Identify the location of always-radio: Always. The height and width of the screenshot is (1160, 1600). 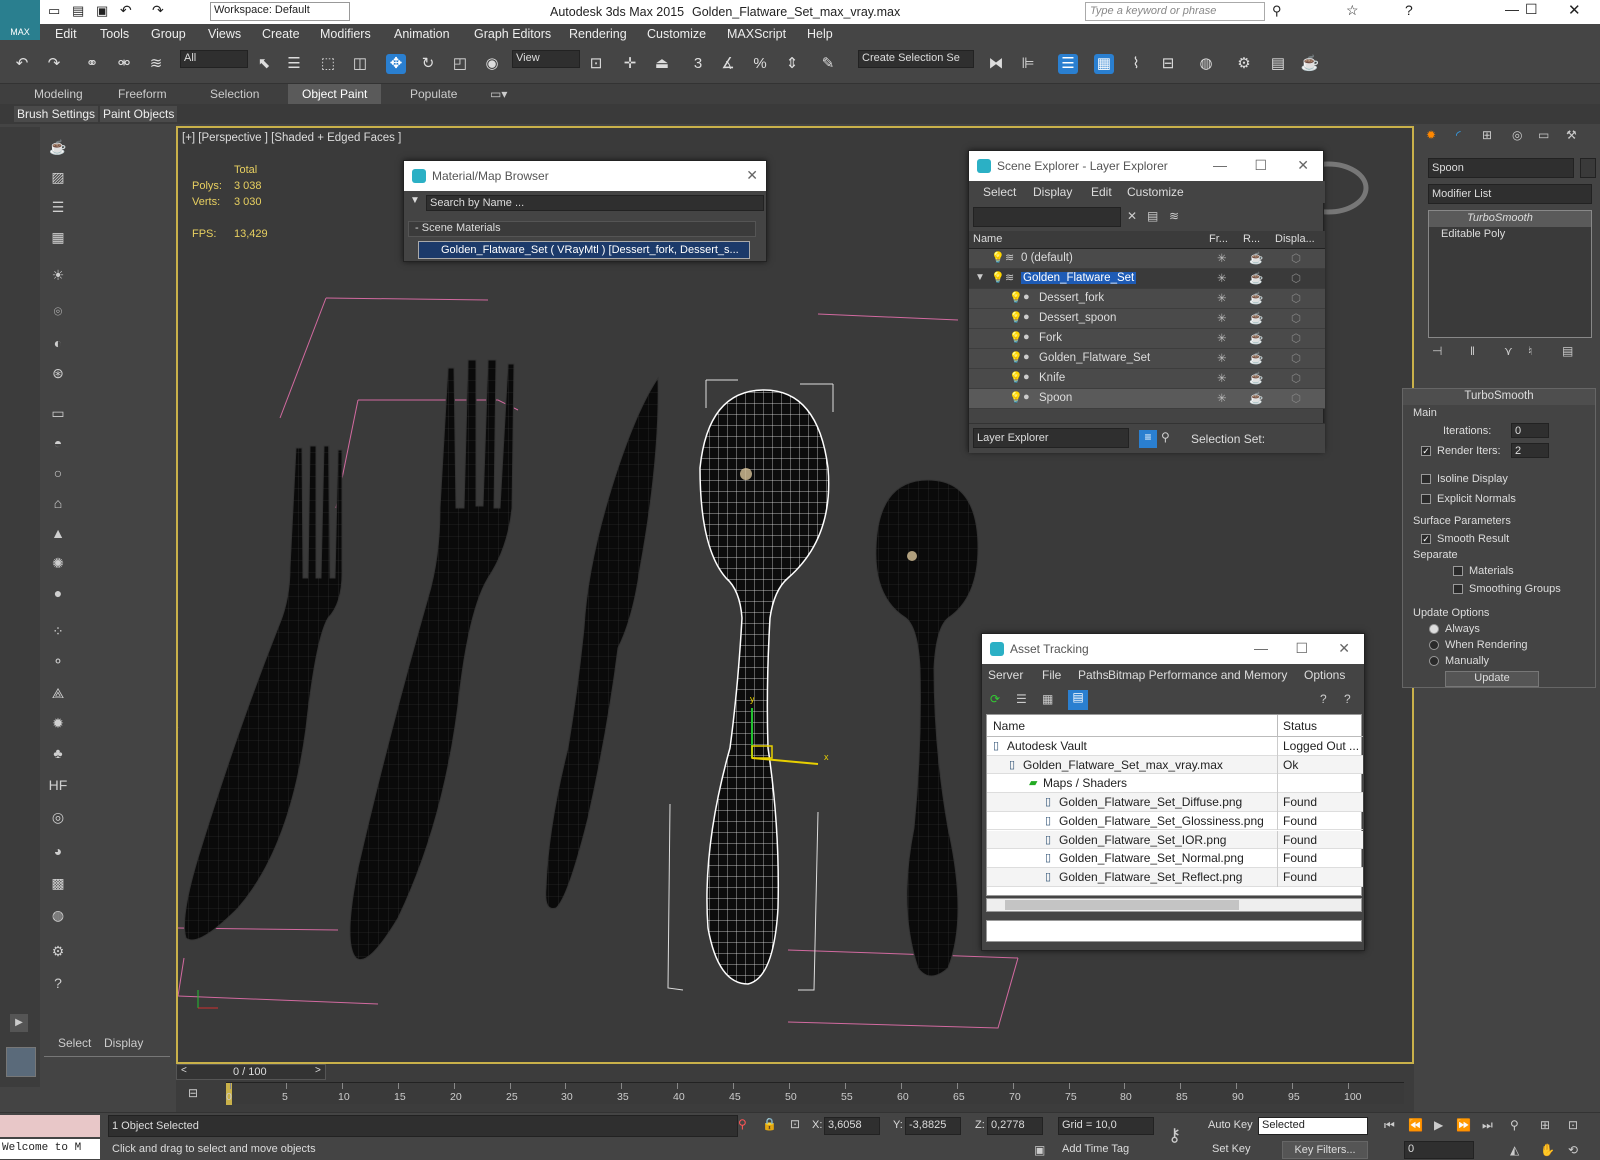
(1454, 629).